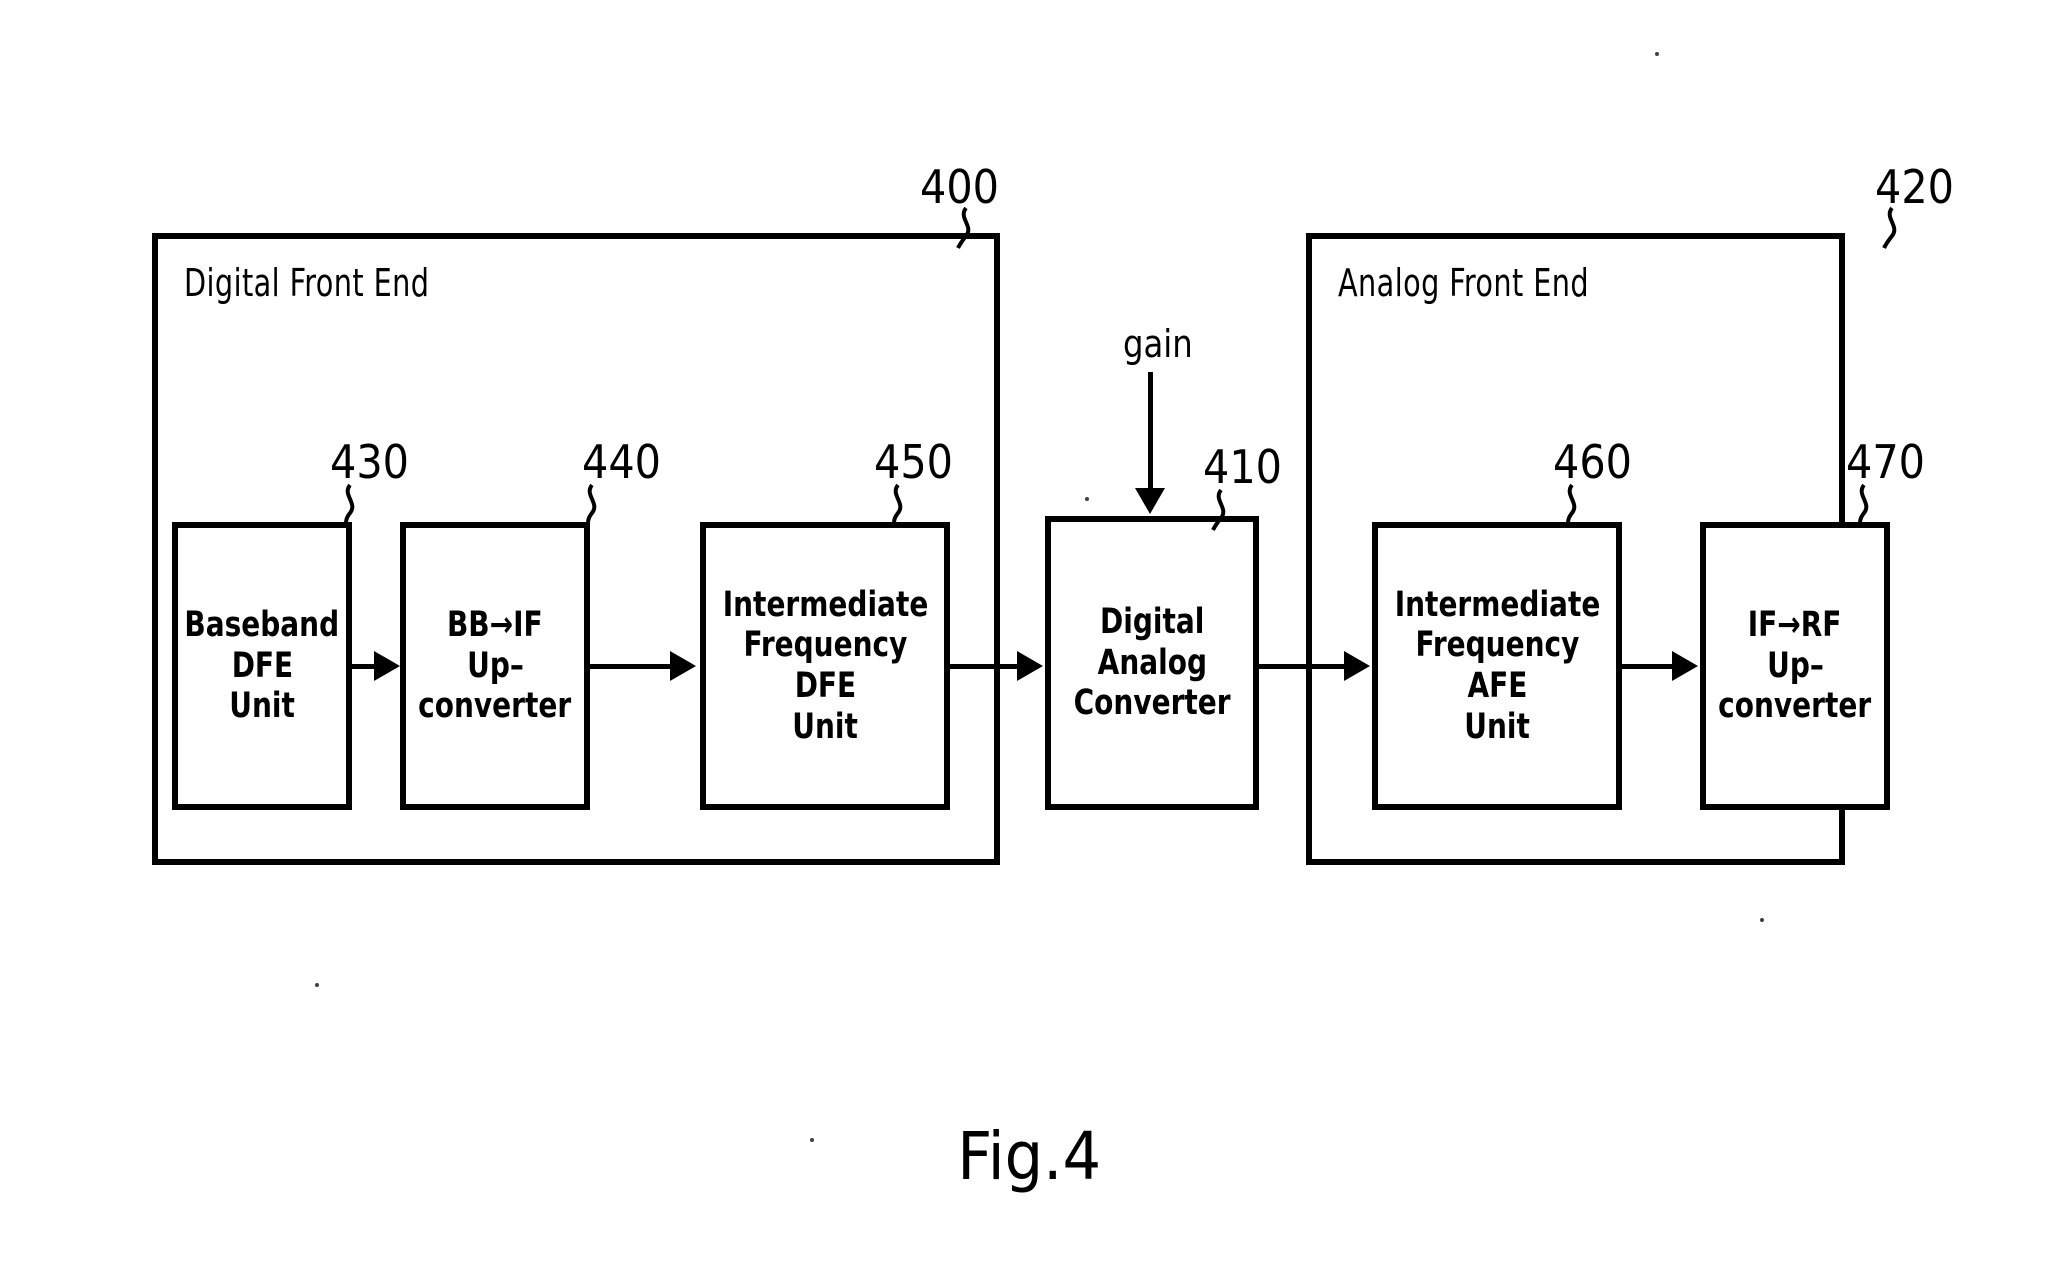 The width and height of the screenshot is (2058, 1280). Describe the element at coordinates (262, 706) in the screenshot. I see `block-430-line-3: Unit` at that location.